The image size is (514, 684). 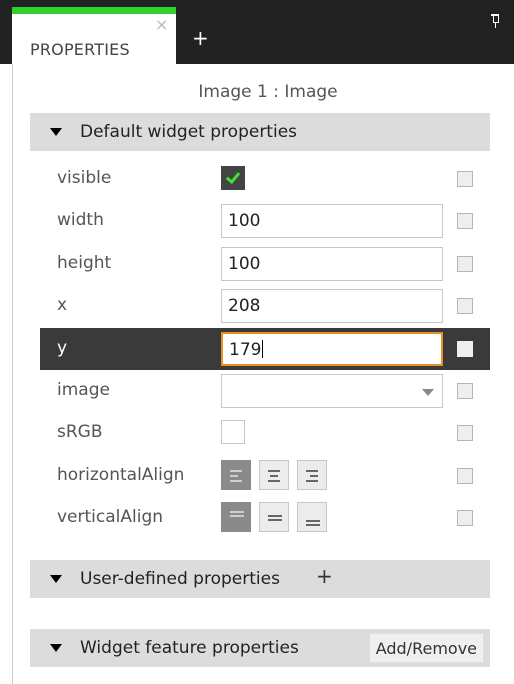 I want to click on prop-row-width: width 100, so click(x=265, y=221).